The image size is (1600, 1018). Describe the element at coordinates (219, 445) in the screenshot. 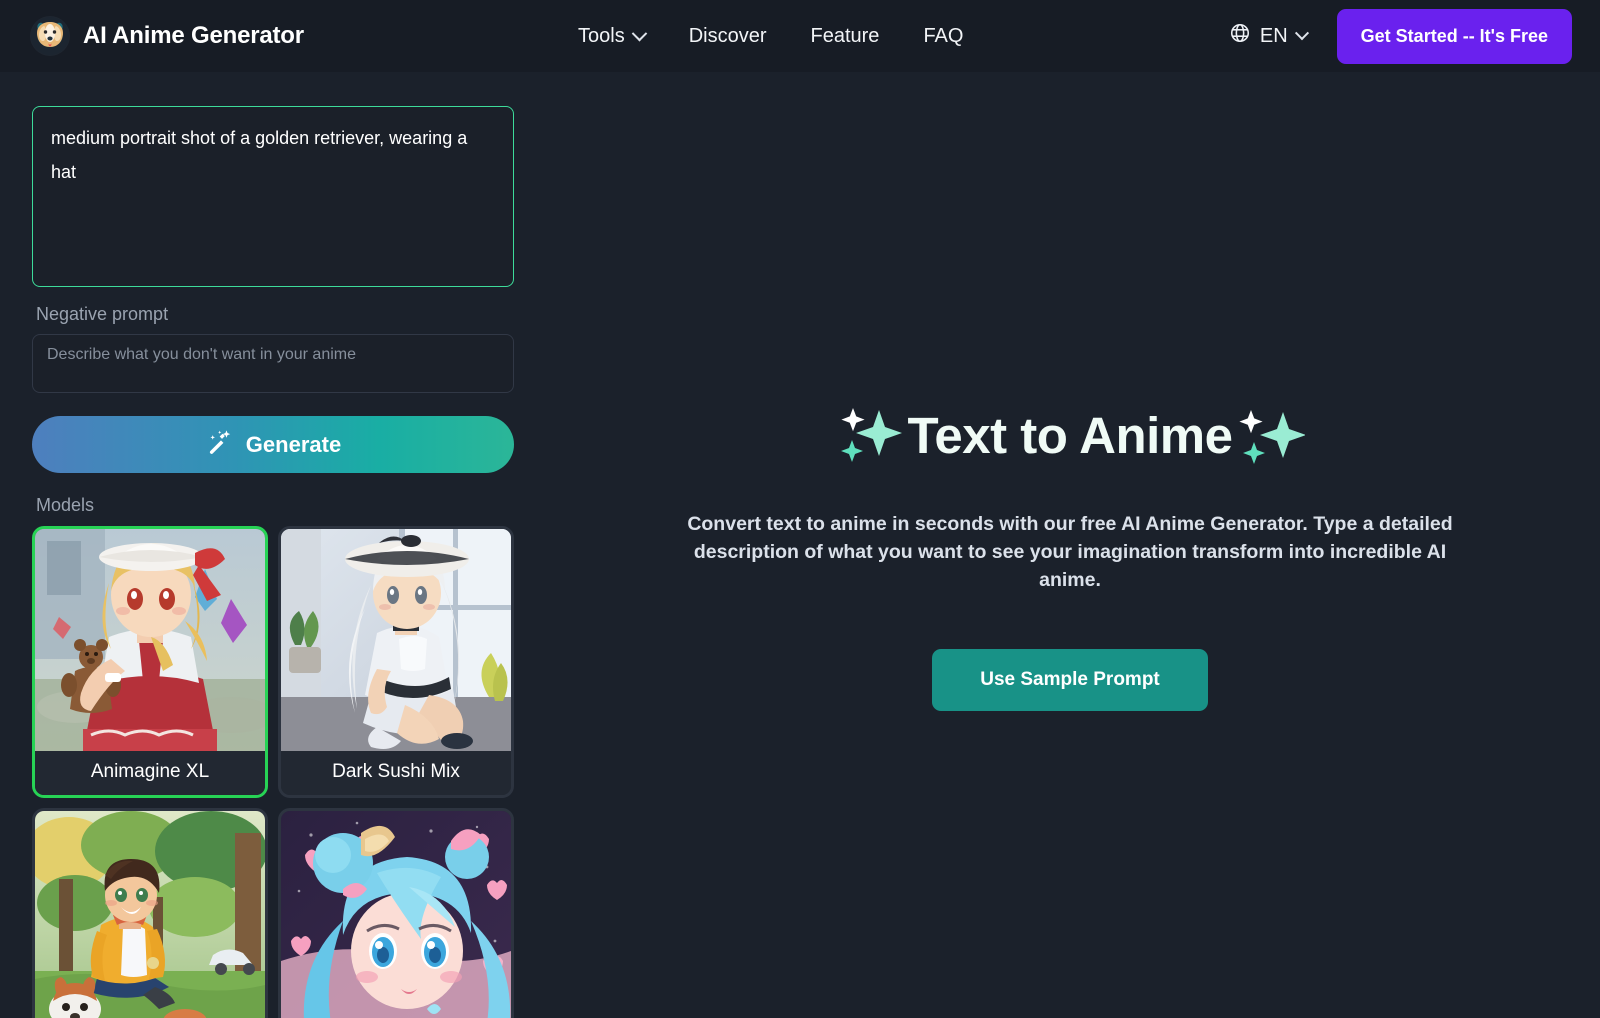

I see `magic-wand-icon` at that location.